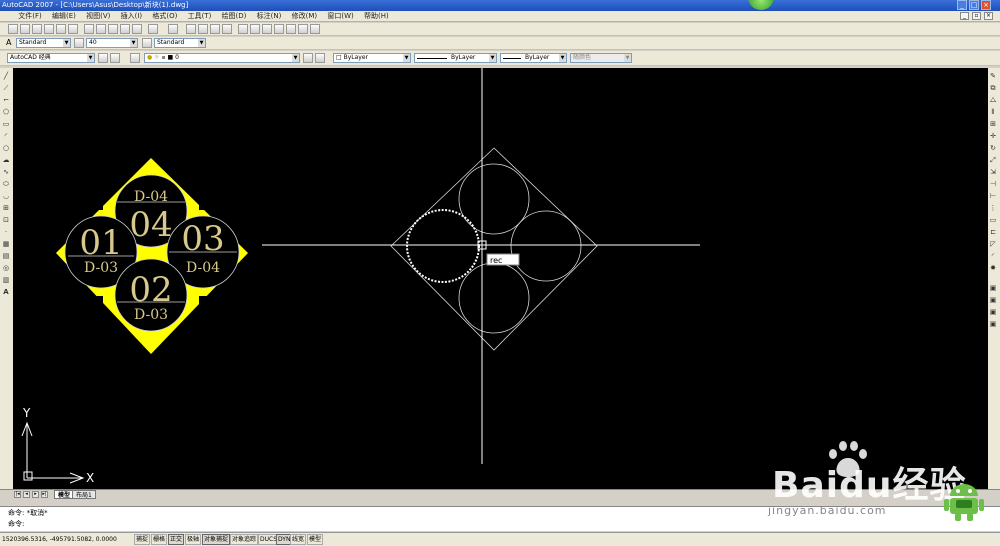  What do you see at coordinates (98, 16) in the screenshot?
I see `menu-view: 视图(V)` at bounding box center [98, 16].